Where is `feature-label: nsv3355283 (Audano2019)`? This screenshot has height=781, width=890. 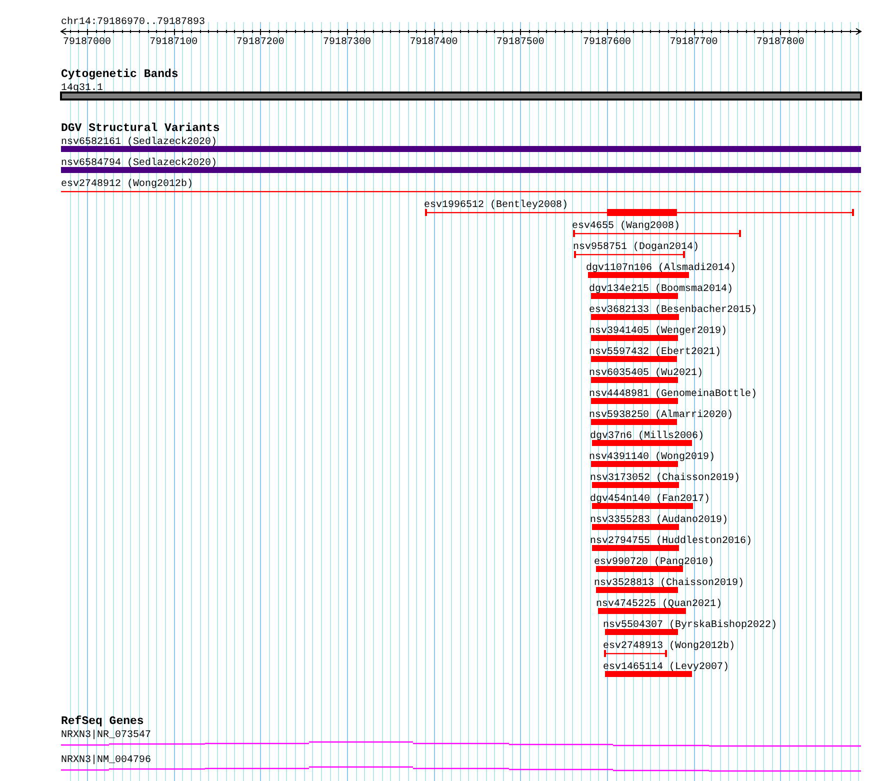
feature-label: nsv3355283 (Audano2019) is located at coordinates (659, 520).